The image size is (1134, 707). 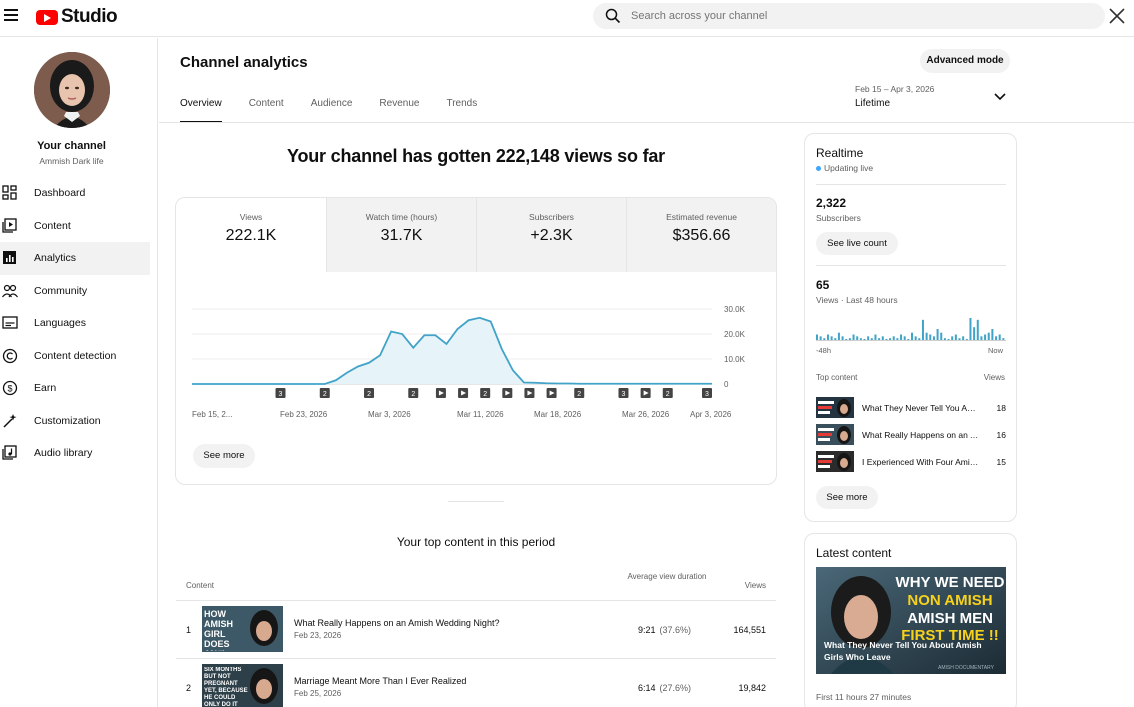 I want to click on sidebar-item-content-detection: Content detection, so click(x=75, y=356).